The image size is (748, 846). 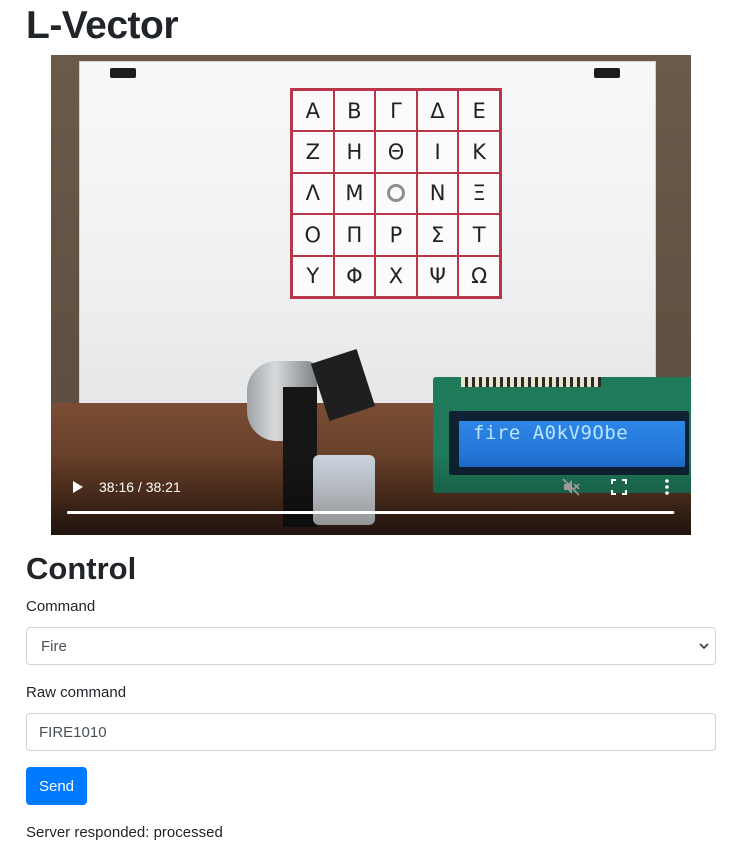 I want to click on command-select: Fire, so click(x=371, y=646).